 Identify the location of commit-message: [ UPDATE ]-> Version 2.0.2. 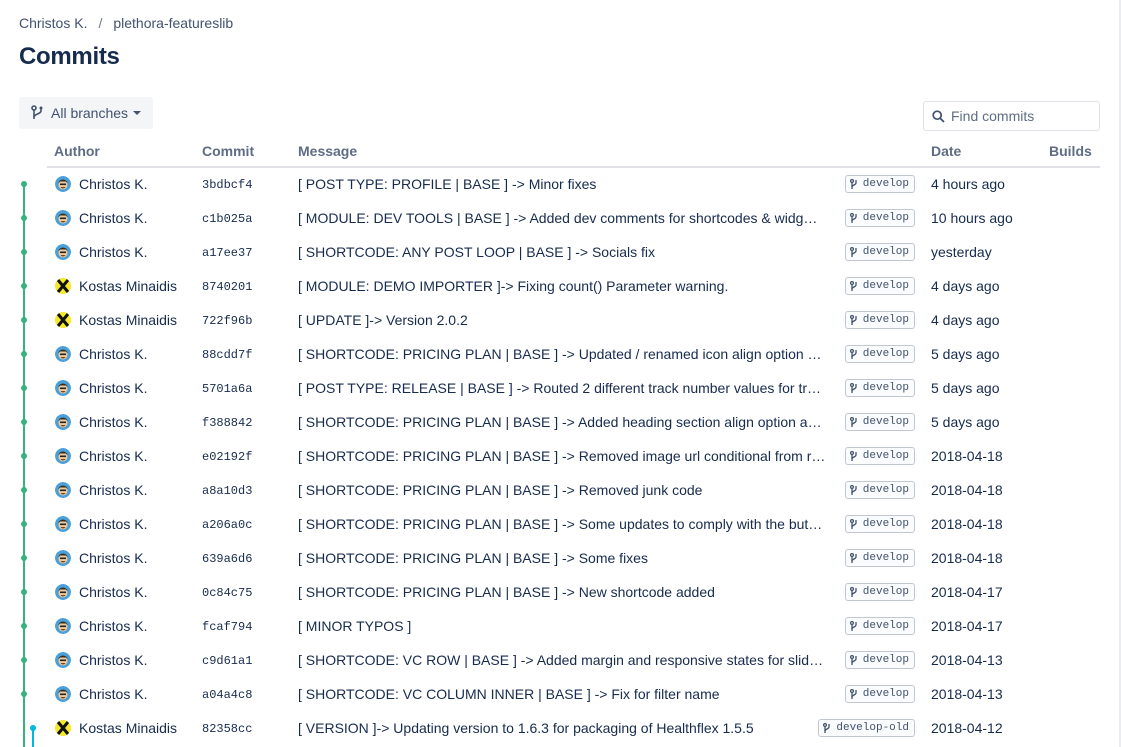
(563, 320).